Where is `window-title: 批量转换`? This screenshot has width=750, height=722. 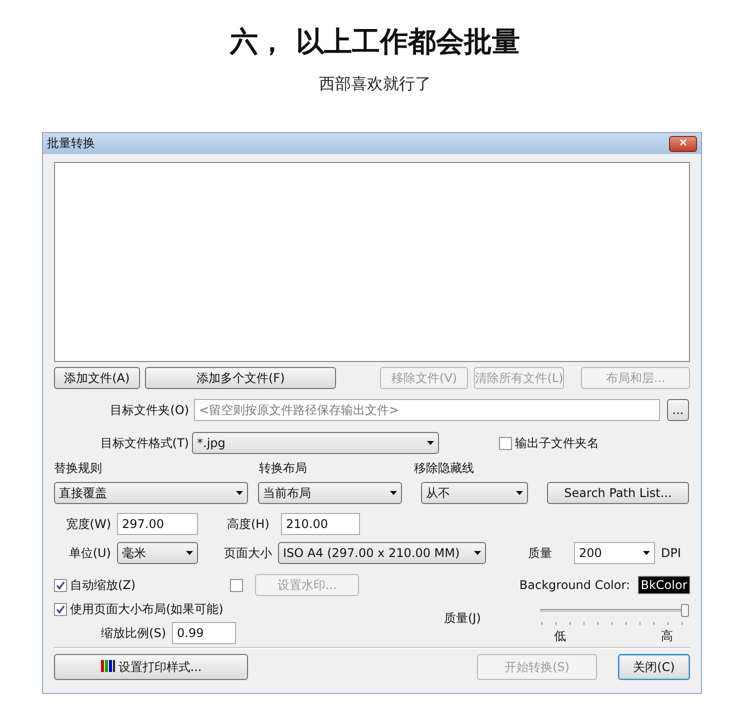
window-title: 批量转换 is located at coordinates (71, 143).